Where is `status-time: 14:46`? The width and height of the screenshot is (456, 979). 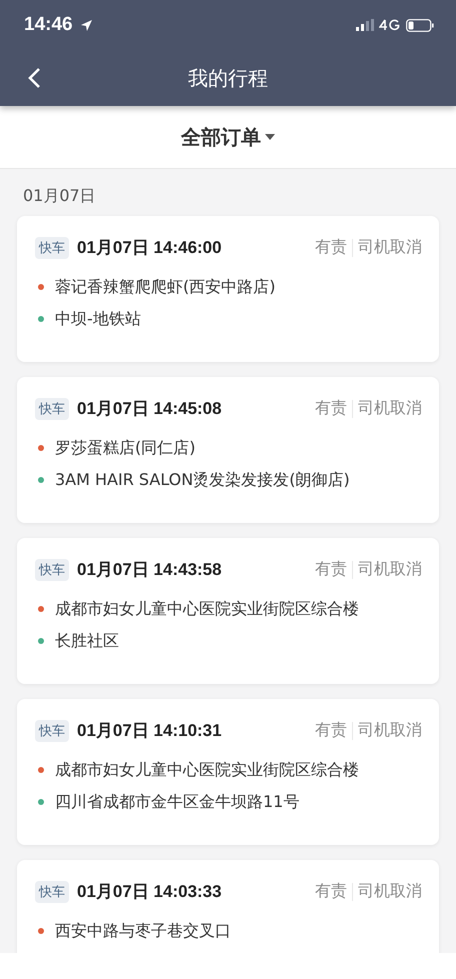 status-time: 14:46 is located at coordinates (48, 25).